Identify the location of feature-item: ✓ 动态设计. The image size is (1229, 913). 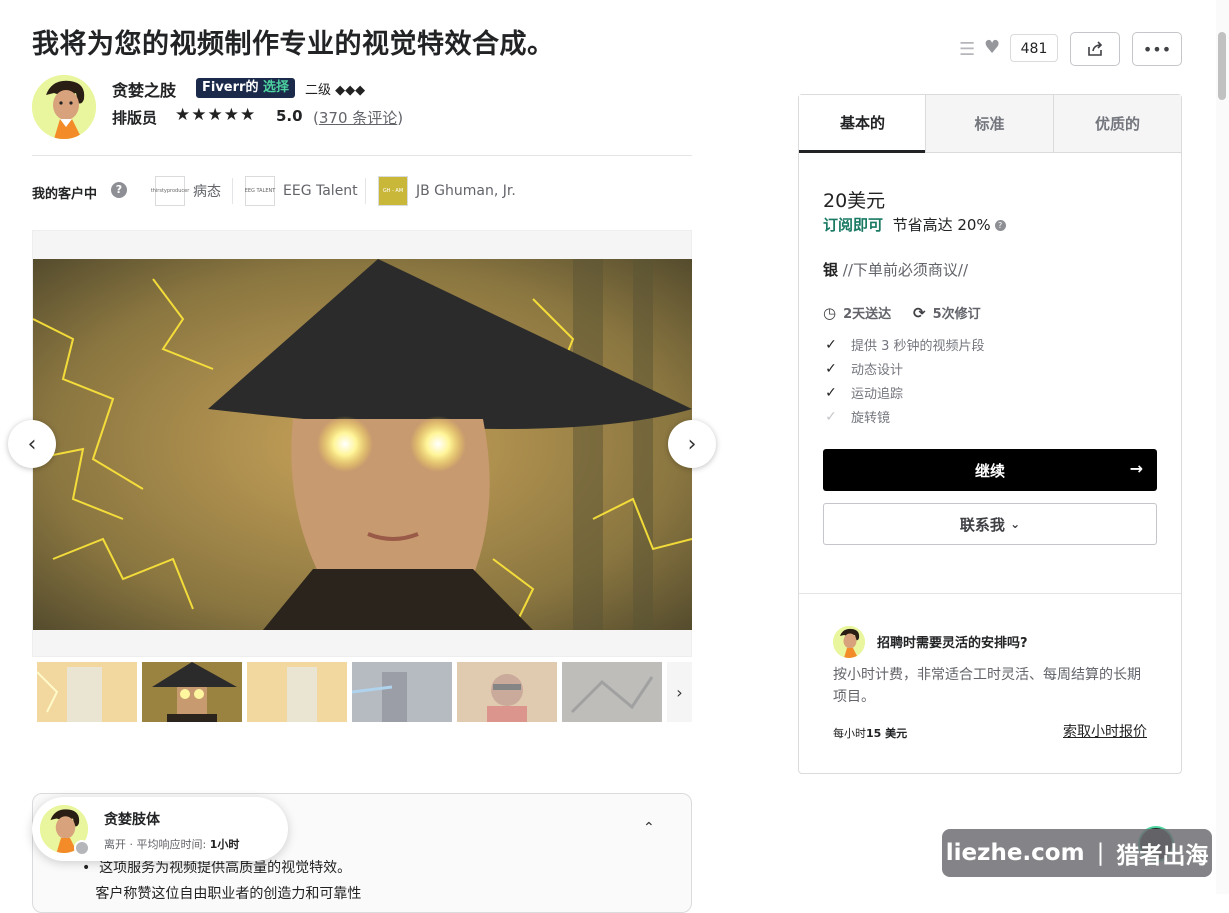
(863, 369).